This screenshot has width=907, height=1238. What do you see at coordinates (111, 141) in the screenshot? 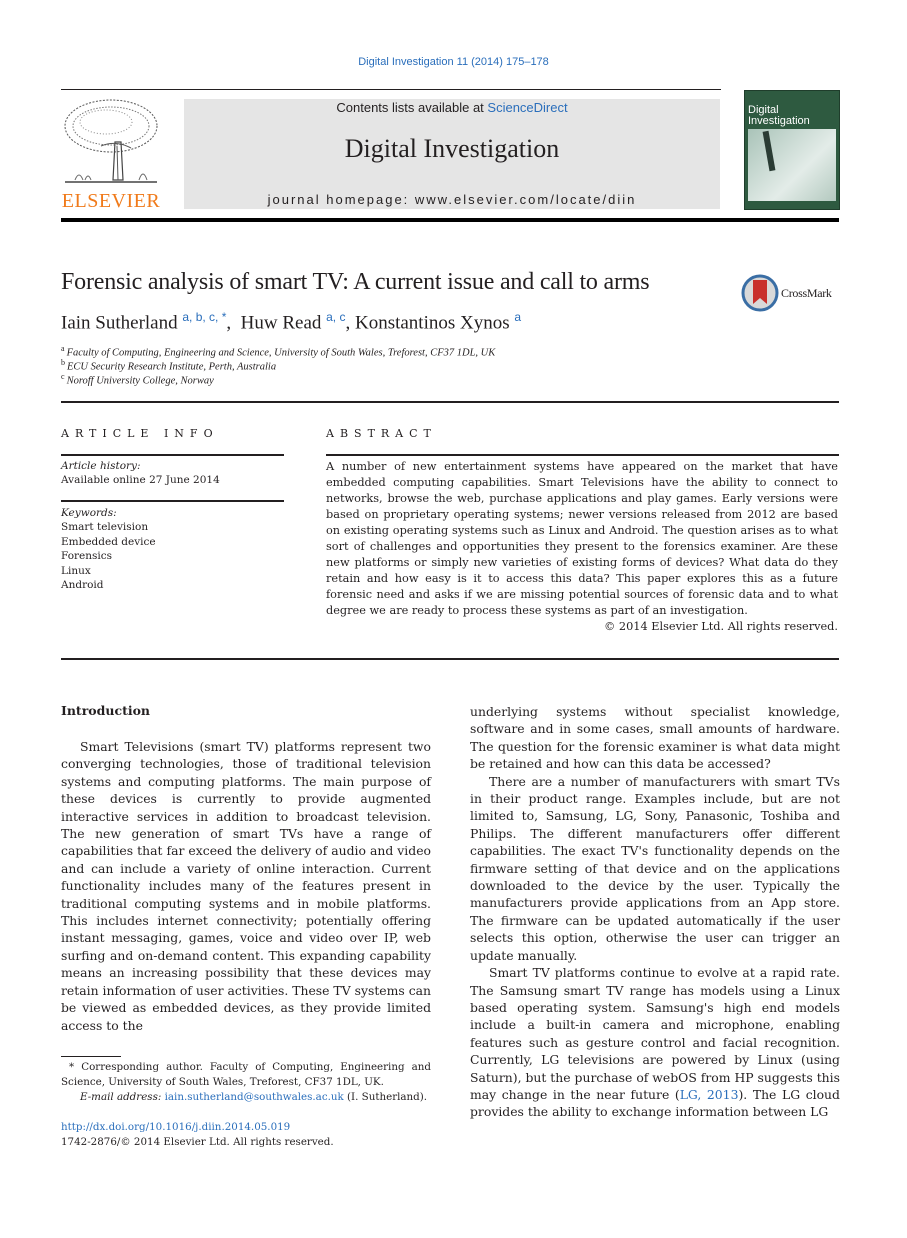
I see `elsevier-tree-icon` at bounding box center [111, 141].